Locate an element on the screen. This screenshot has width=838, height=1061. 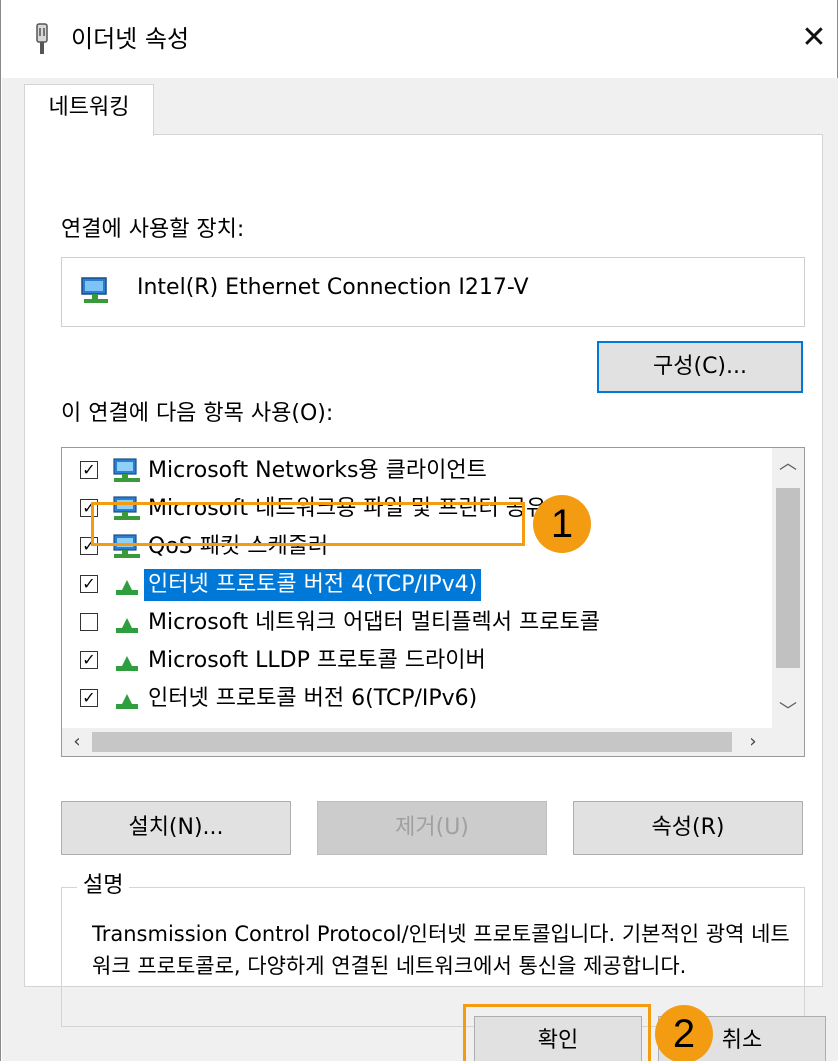
item-label: 인터넷 프로토콜 버전 6(TCP/IPv6) is located at coordinates (313, 698).